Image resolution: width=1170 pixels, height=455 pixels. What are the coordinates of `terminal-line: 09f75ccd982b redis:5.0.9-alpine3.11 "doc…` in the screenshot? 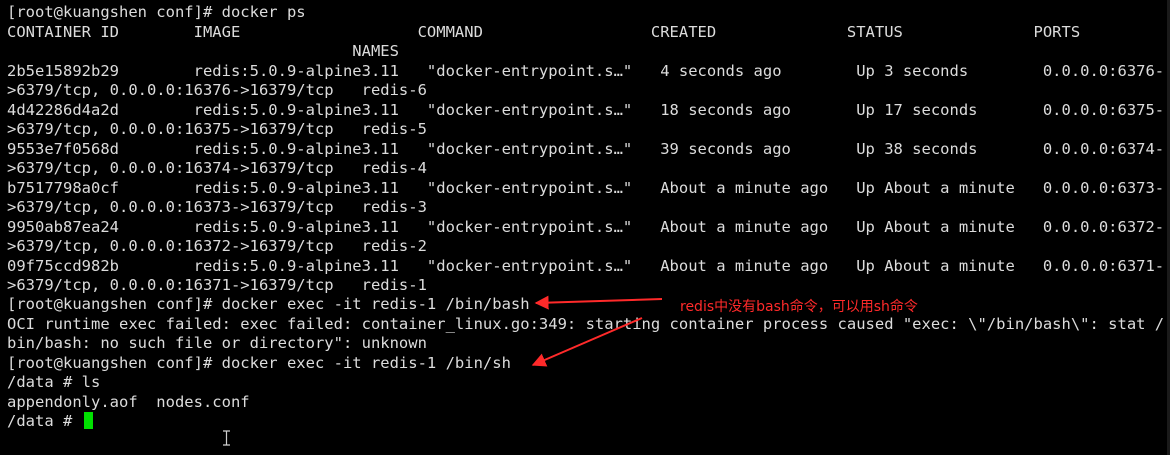 It's located at (586, 266).